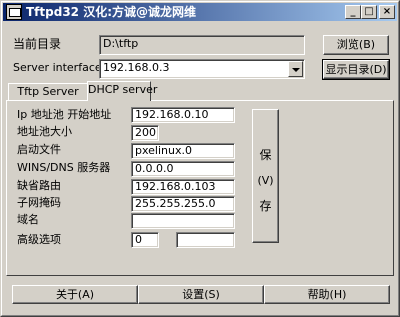 Image resolution: width=400 pixels, height=317 pixels. I want to click on server-interfaces-label: Server interfaces, so click(60, 67).